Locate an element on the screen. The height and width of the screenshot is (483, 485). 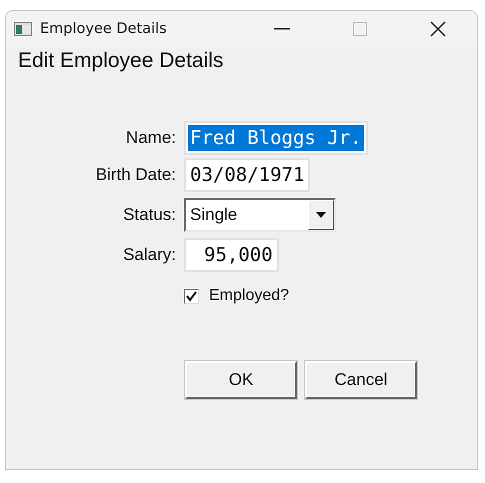
dialog-heading: Edit Employee Details is located at coordinates (120, 60).